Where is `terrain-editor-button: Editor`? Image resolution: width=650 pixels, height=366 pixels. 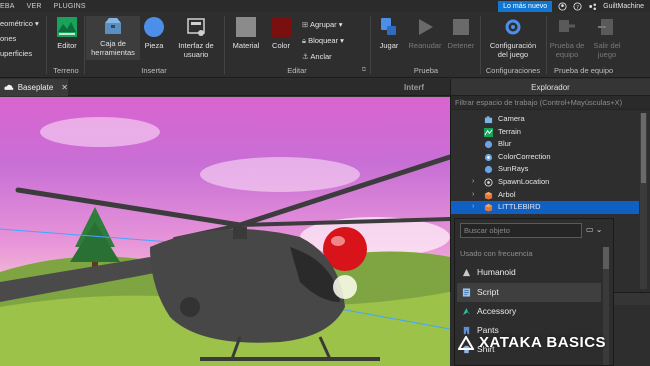 terrain-editor-button: Editor is located at coordinates (67, 33).